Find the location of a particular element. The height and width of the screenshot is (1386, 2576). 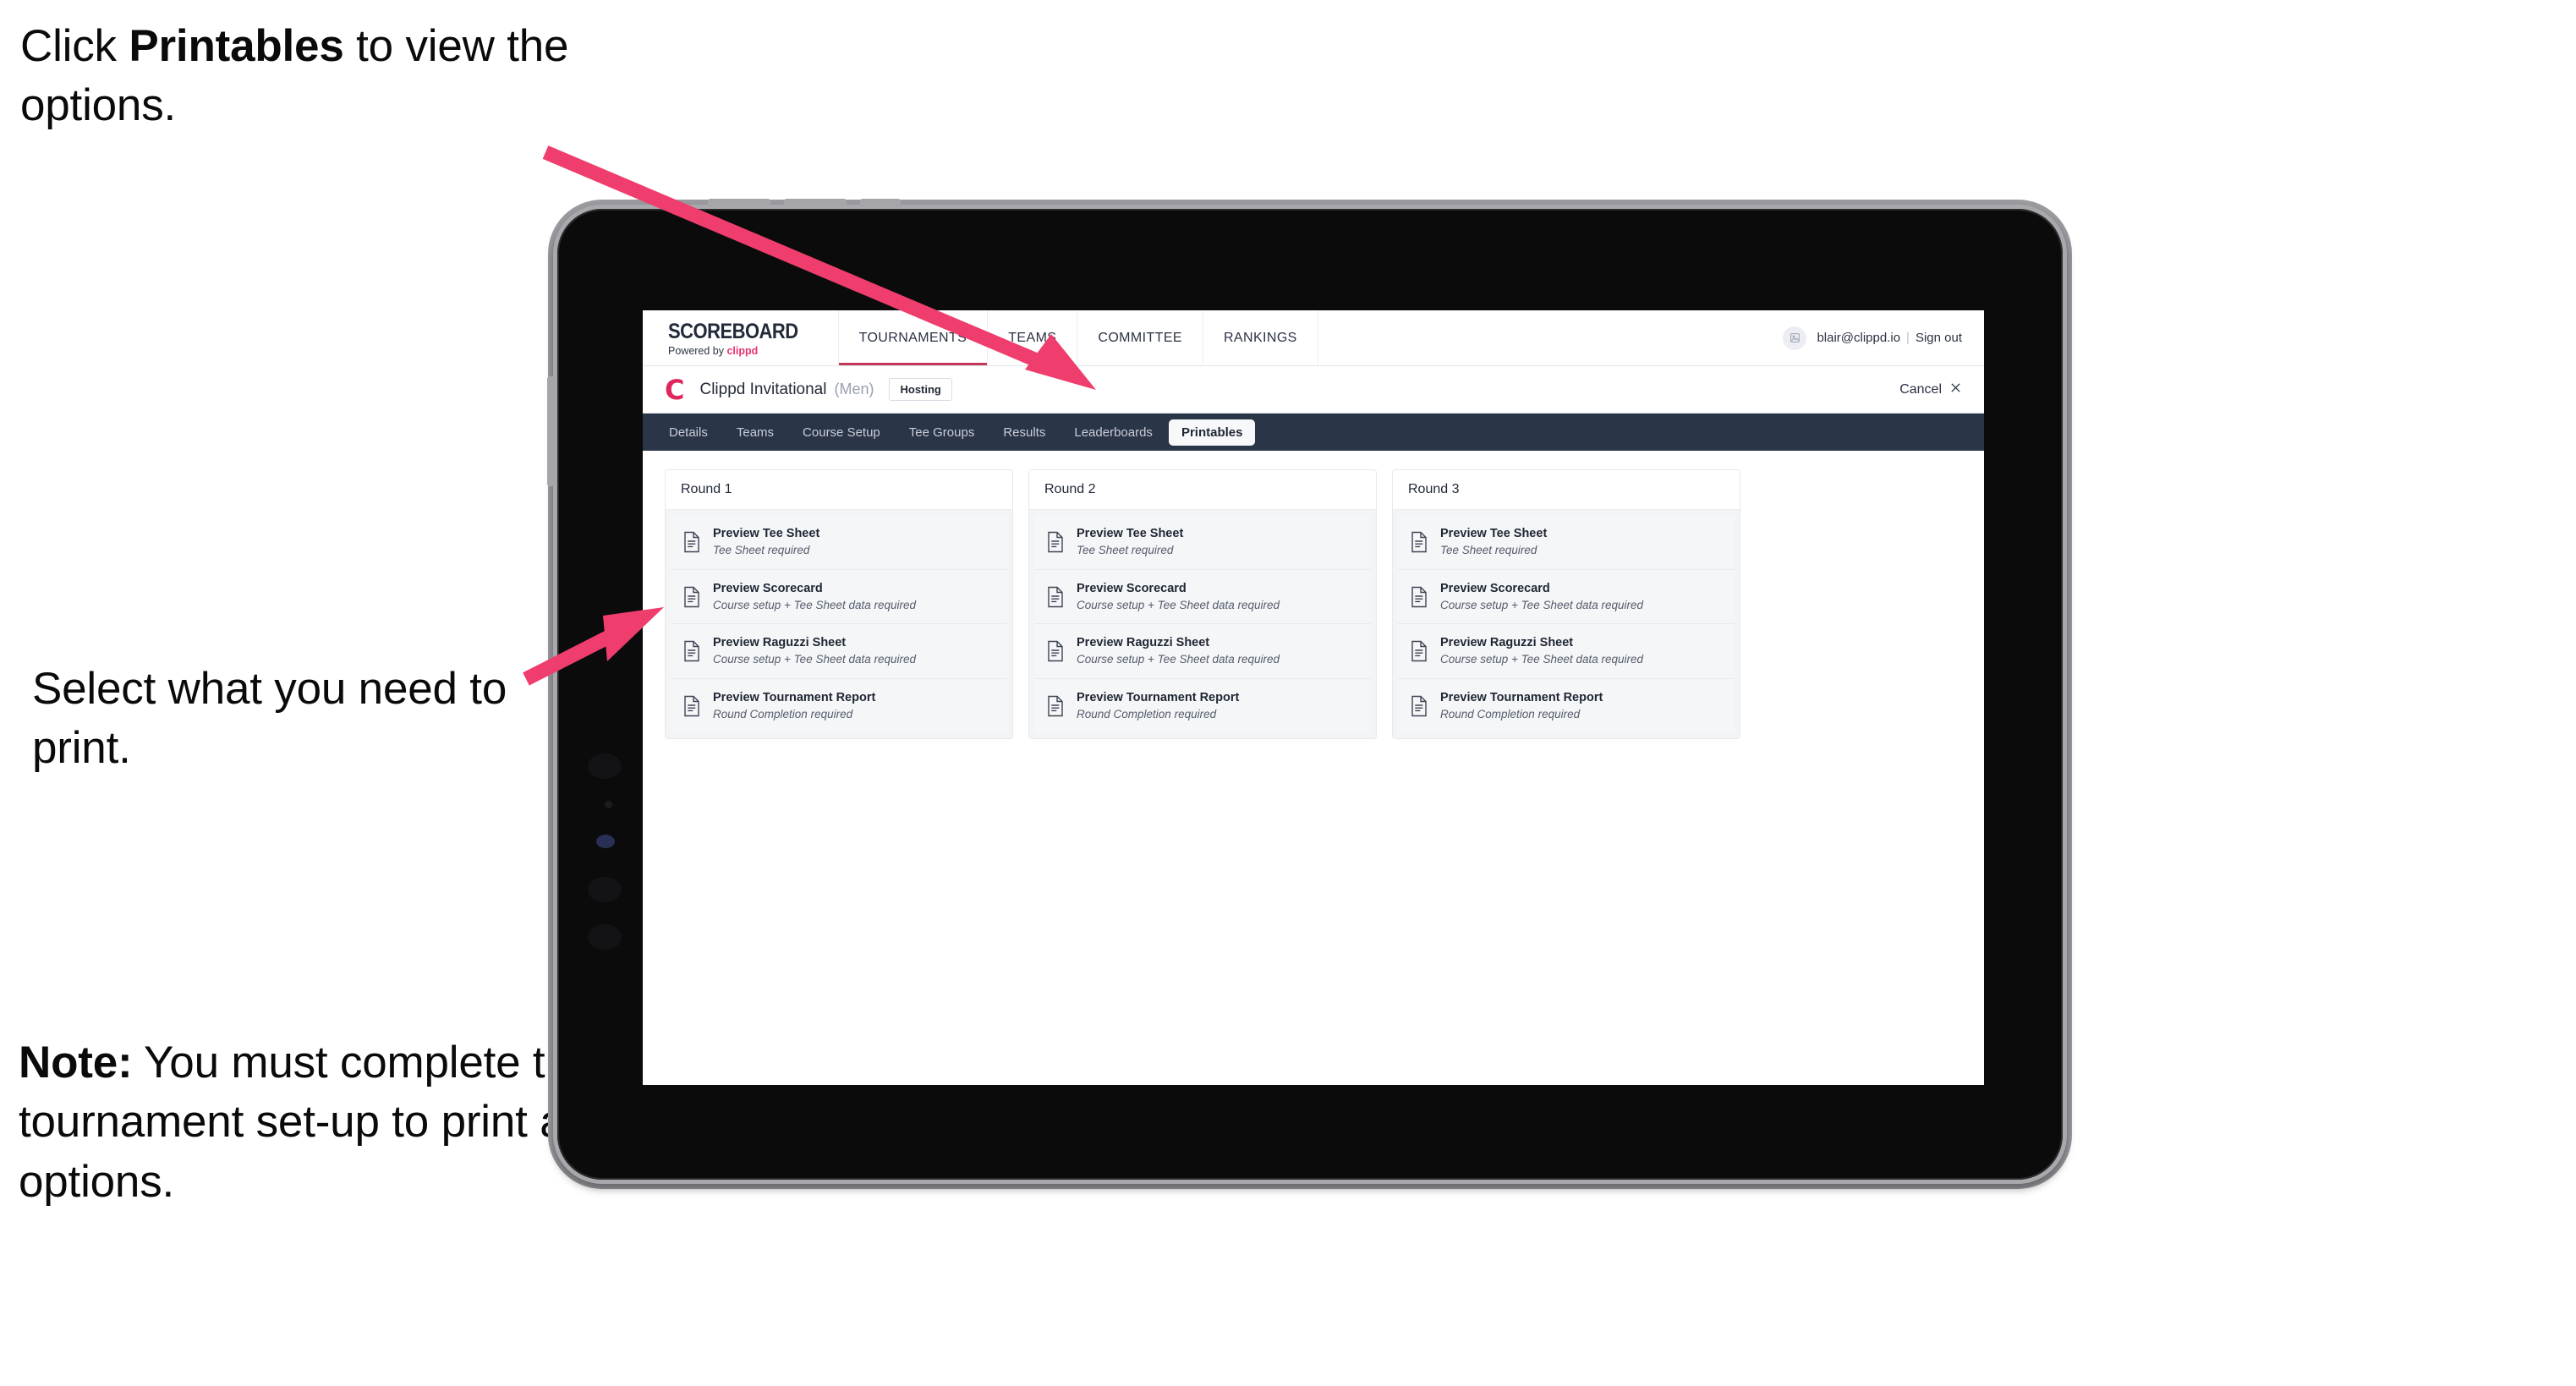

account-email: blair@clippd.io is located at coordinates (1858, 338).